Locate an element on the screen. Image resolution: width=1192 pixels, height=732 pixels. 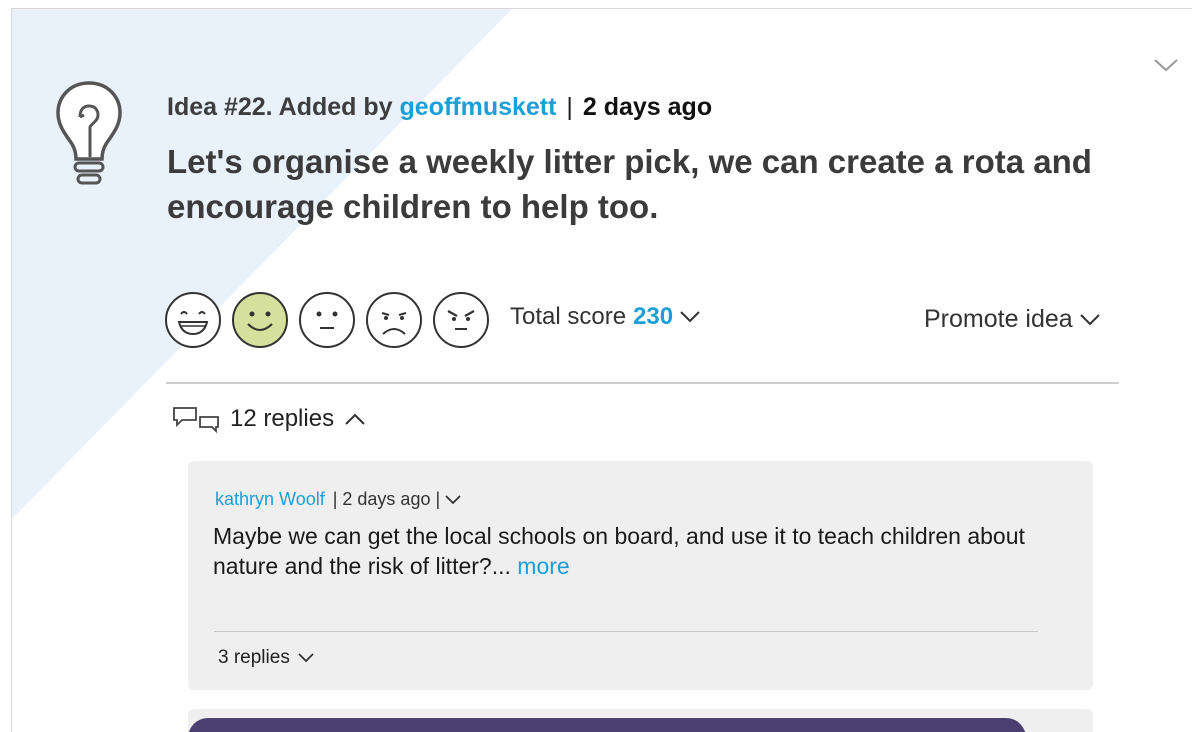
reply-meta: kathryn Woolf | 2 days ago | is located at coordinates (338, 499).